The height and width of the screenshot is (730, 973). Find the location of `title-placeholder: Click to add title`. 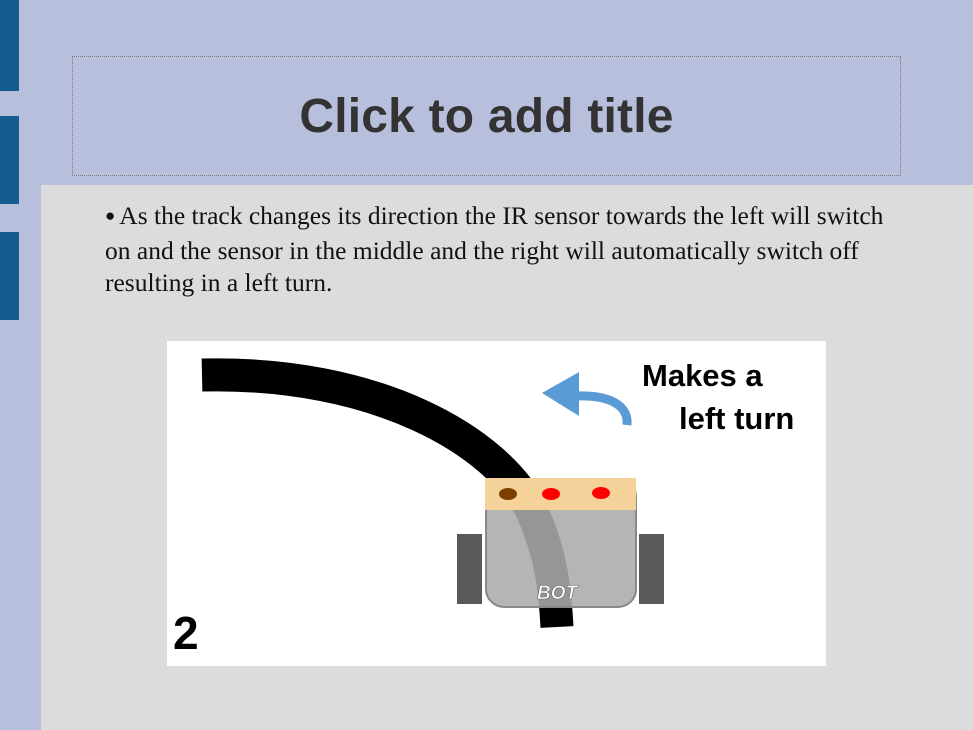

title-placeholder: Click to add title is located at coordinates (486, 116).